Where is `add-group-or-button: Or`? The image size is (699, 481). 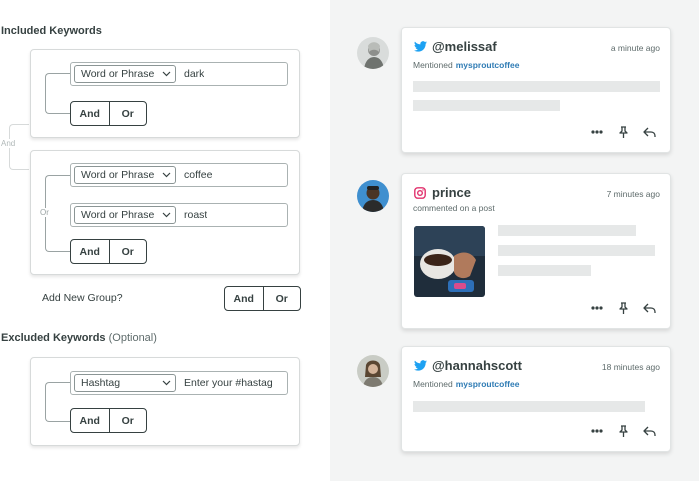 add-group-or-button: Or is located at coordinates (281, 298).